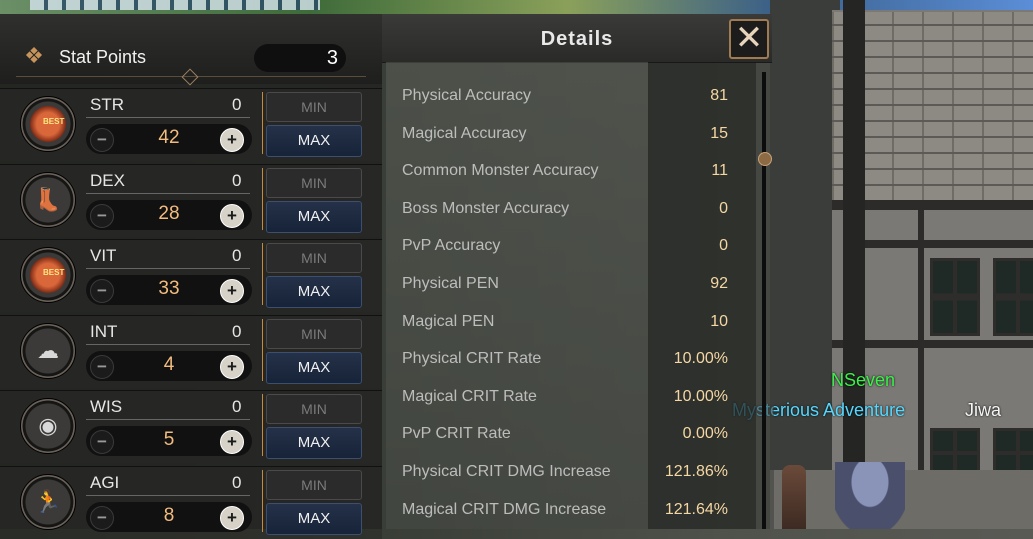 The width and height of the screenshot is (1033, 539). What do you see at coordinates (700, 359) in the screenshot?
I see `detail-value: 10.00%` at bounding box center [700, 359].